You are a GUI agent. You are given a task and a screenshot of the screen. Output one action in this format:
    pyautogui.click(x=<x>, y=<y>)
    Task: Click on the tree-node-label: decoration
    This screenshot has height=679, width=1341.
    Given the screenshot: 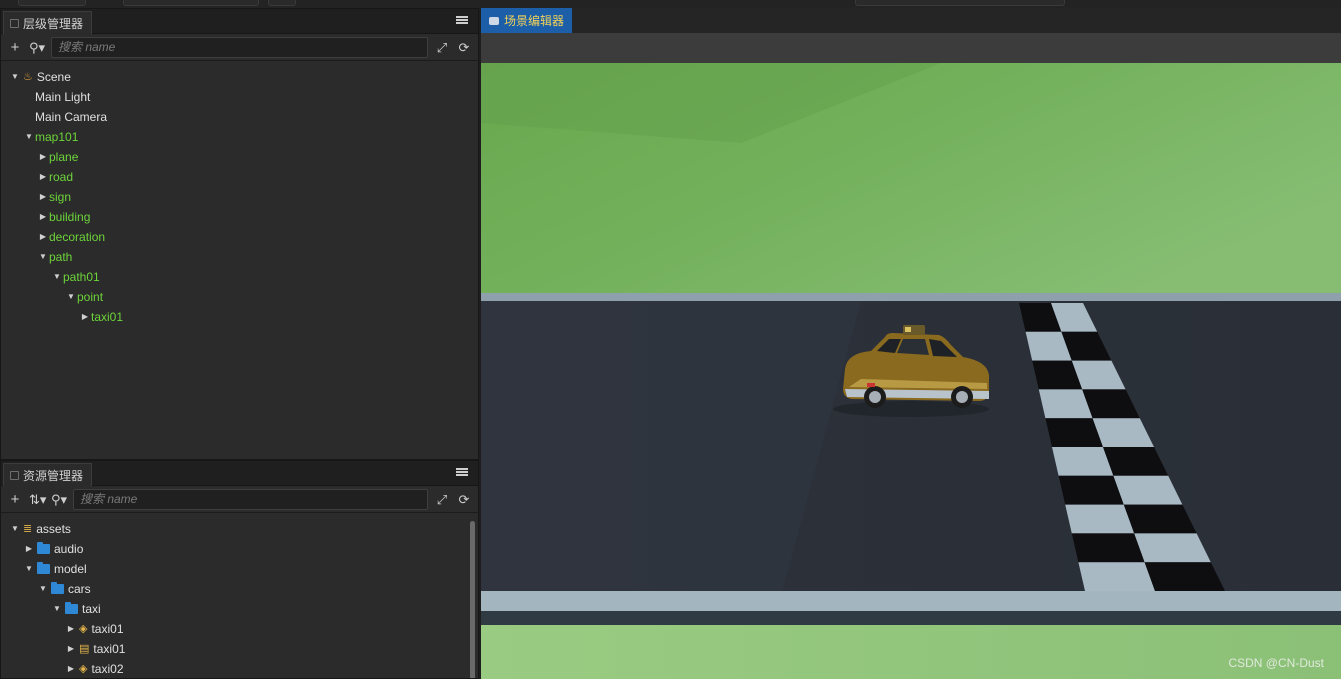 What is the action you would take?
    pyautogui.click(x=77, y=237)
    